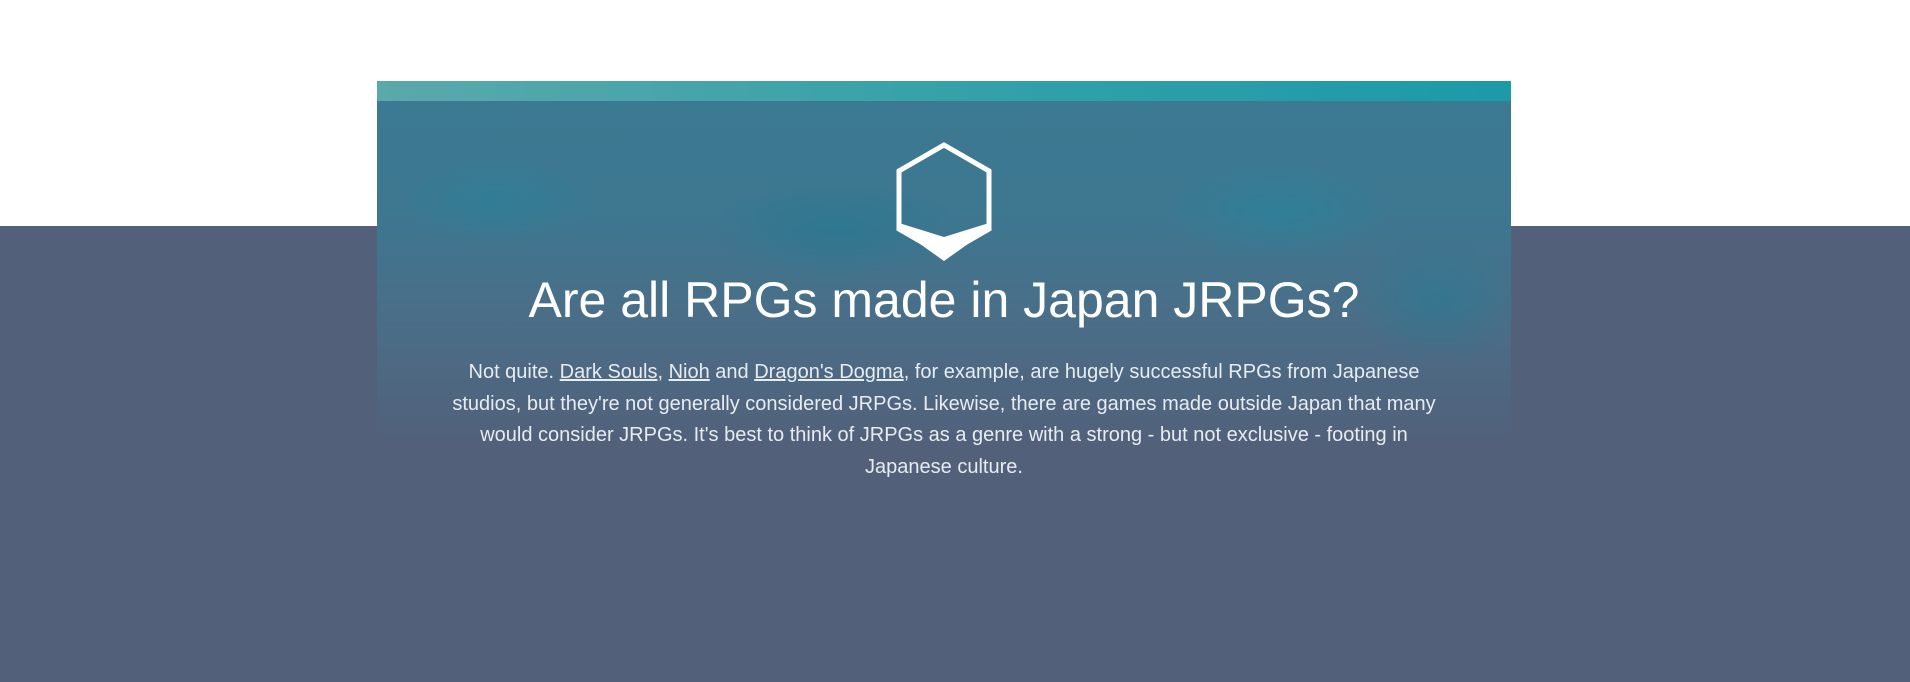 The image size is (1910, 682). I want to click on link-nioh: Nioh, so click(689, 372).